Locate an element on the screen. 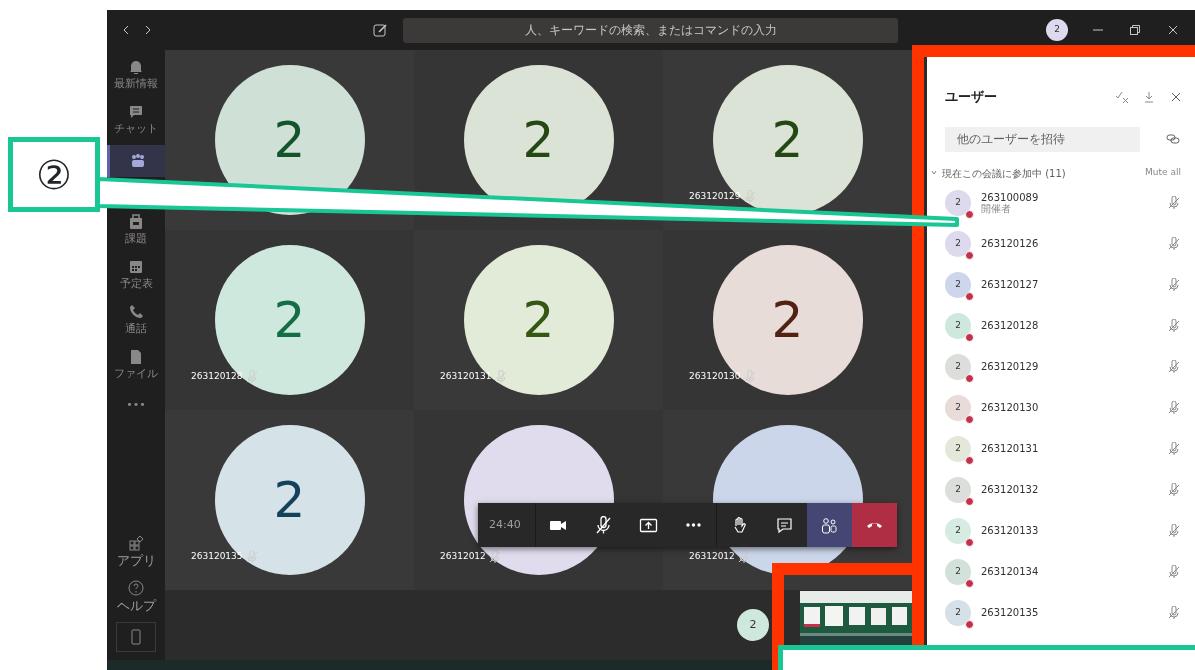 The image size is (1195, 670). app-bar-item: 予定表 is located at coordinates (136, 275).